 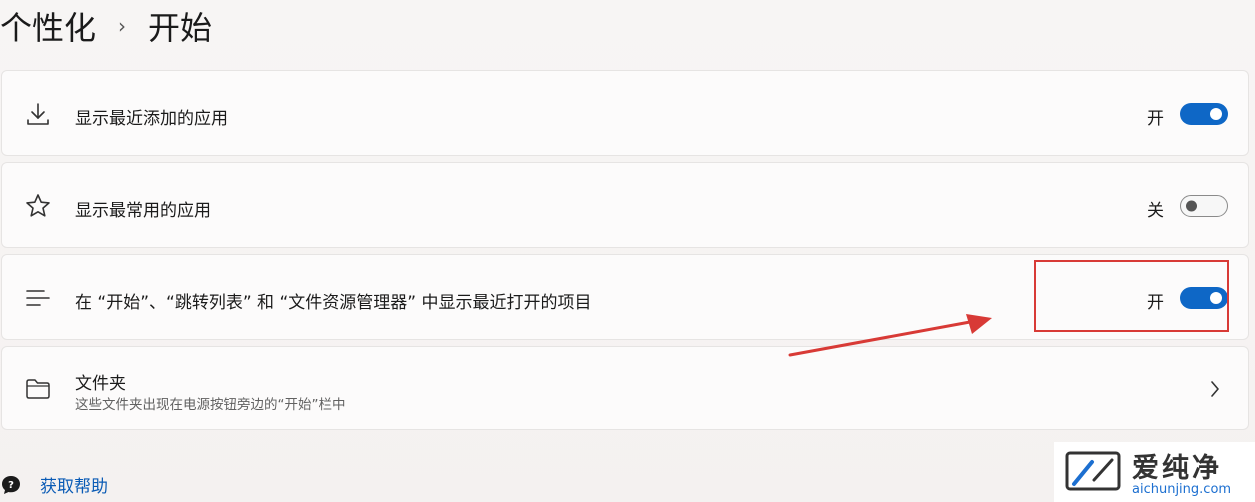 What do you see at coordinates (1093, 471) in the screenshot?
I see `watermark-logo-icon` at bounding box center [1093, 471].